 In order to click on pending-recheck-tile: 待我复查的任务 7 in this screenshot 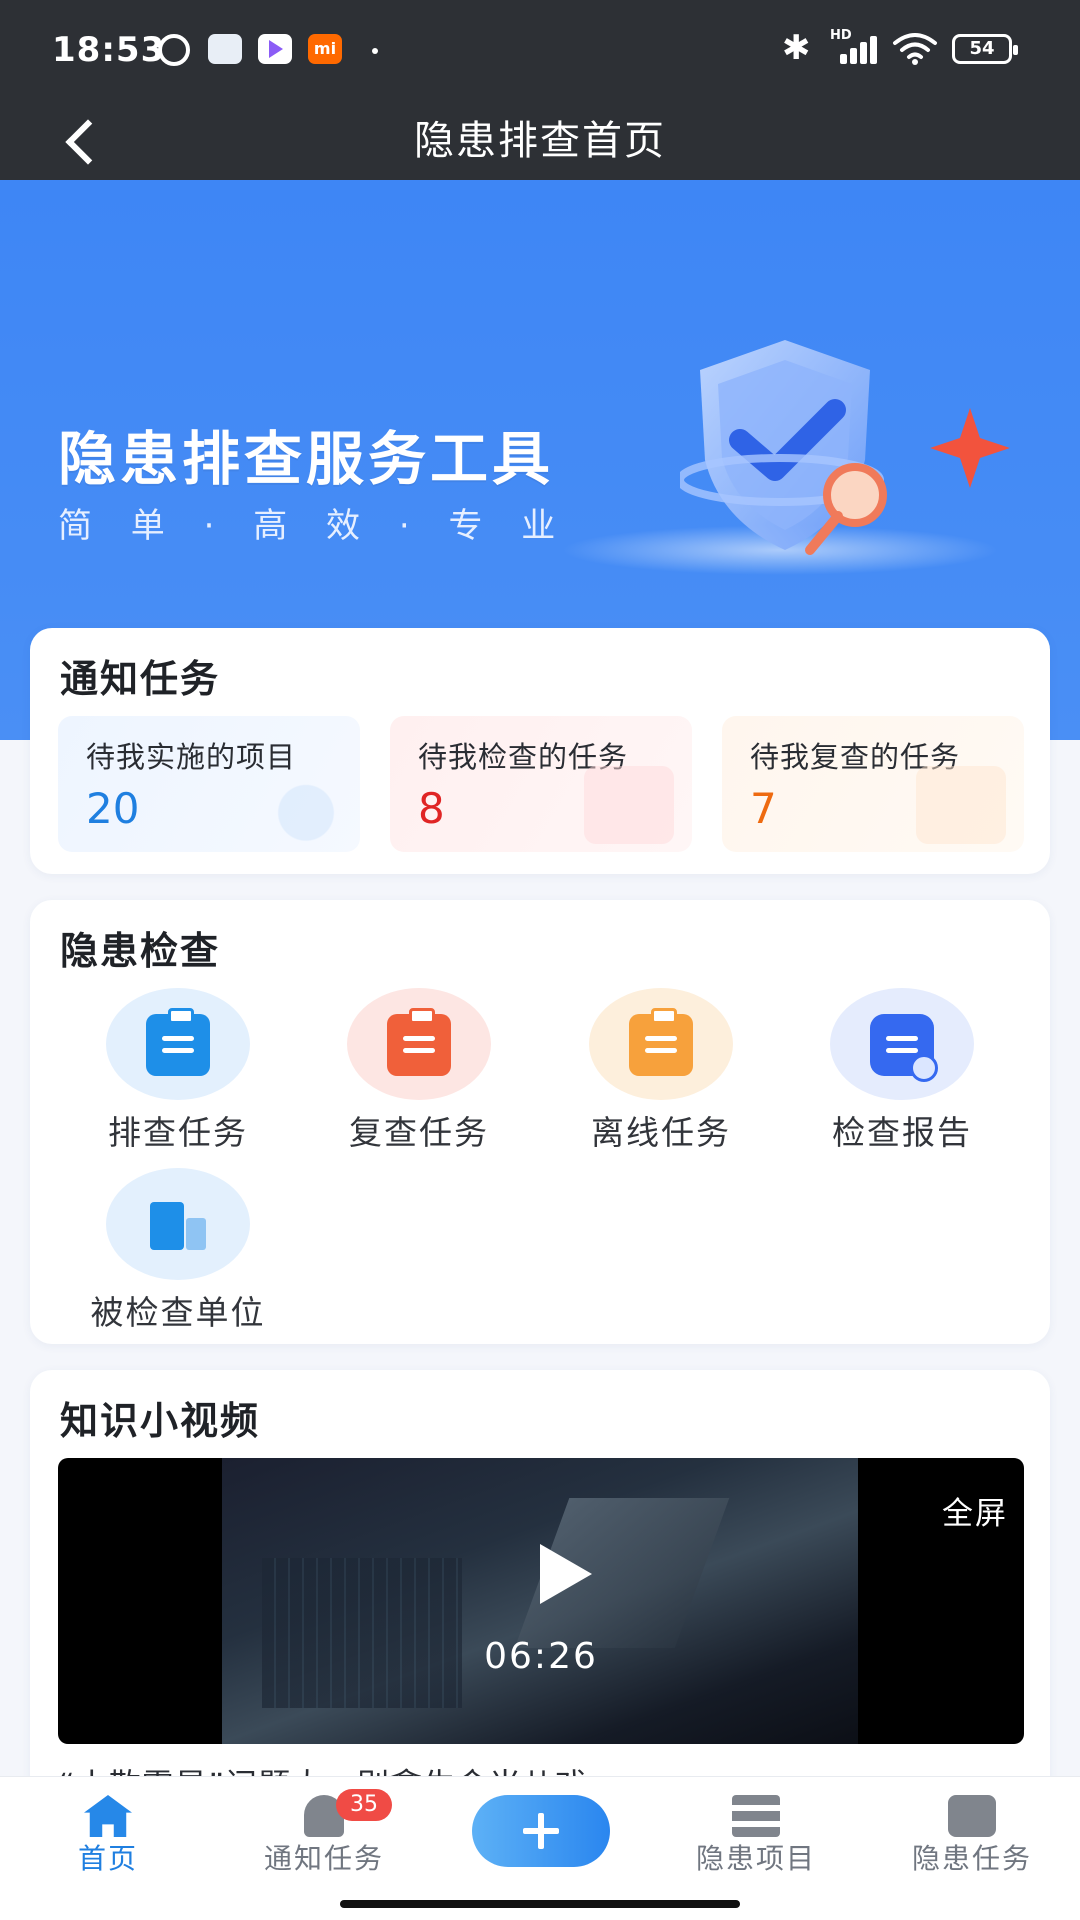, I will do `click(873, 784)`.